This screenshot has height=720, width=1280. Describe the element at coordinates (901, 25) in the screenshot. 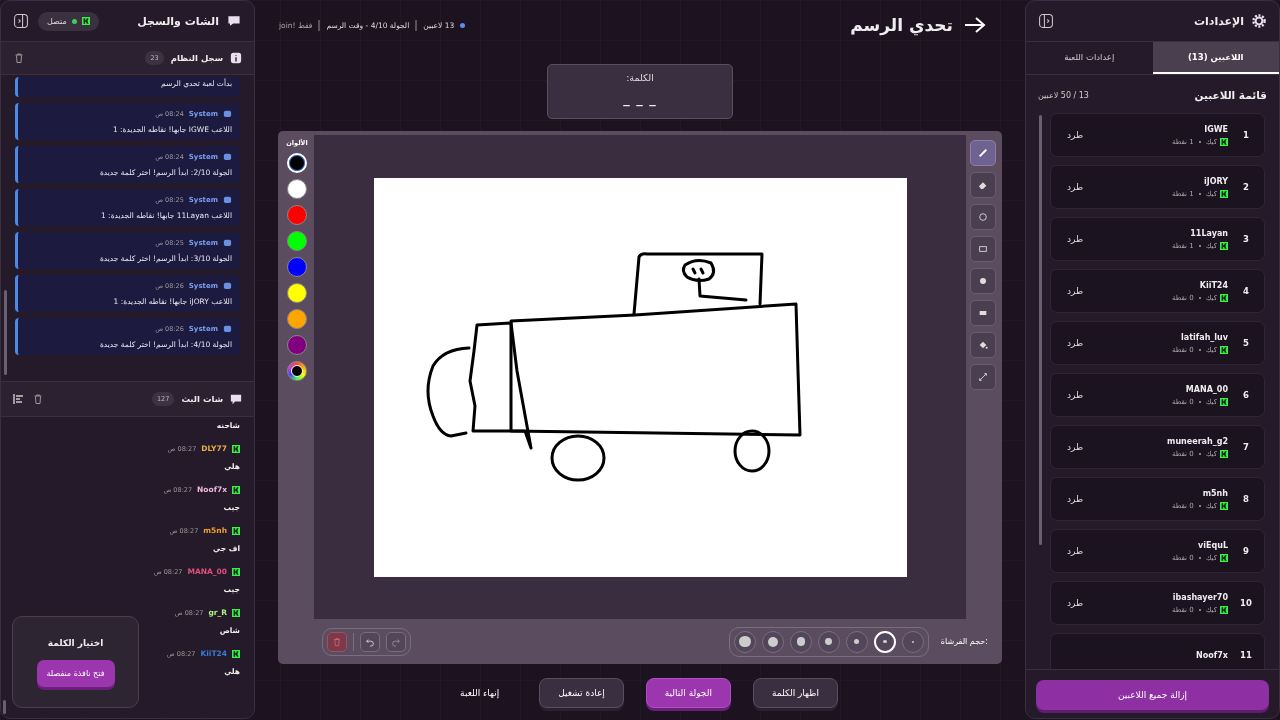

I see `game-title: تحدي الرسم` at that location.